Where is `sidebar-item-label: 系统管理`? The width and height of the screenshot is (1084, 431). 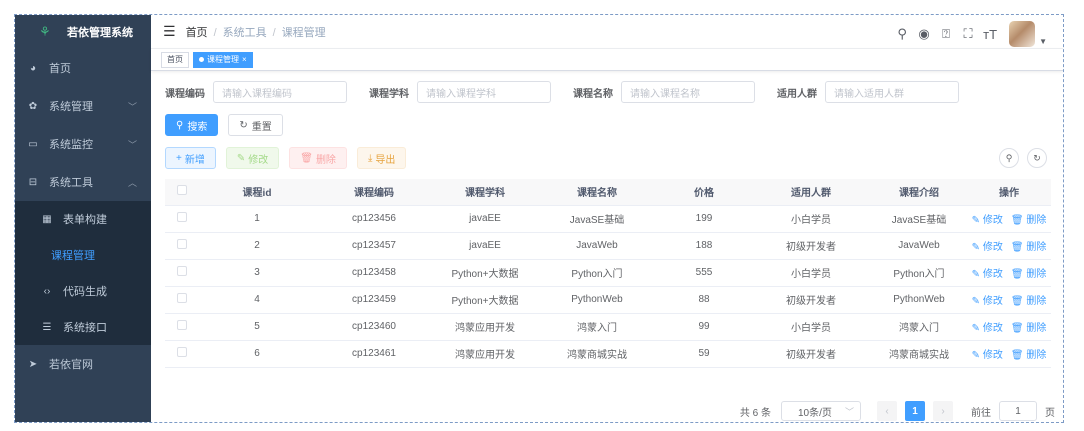 sidebar-item-label: 系统管理 is located at coordinates (71, 107).